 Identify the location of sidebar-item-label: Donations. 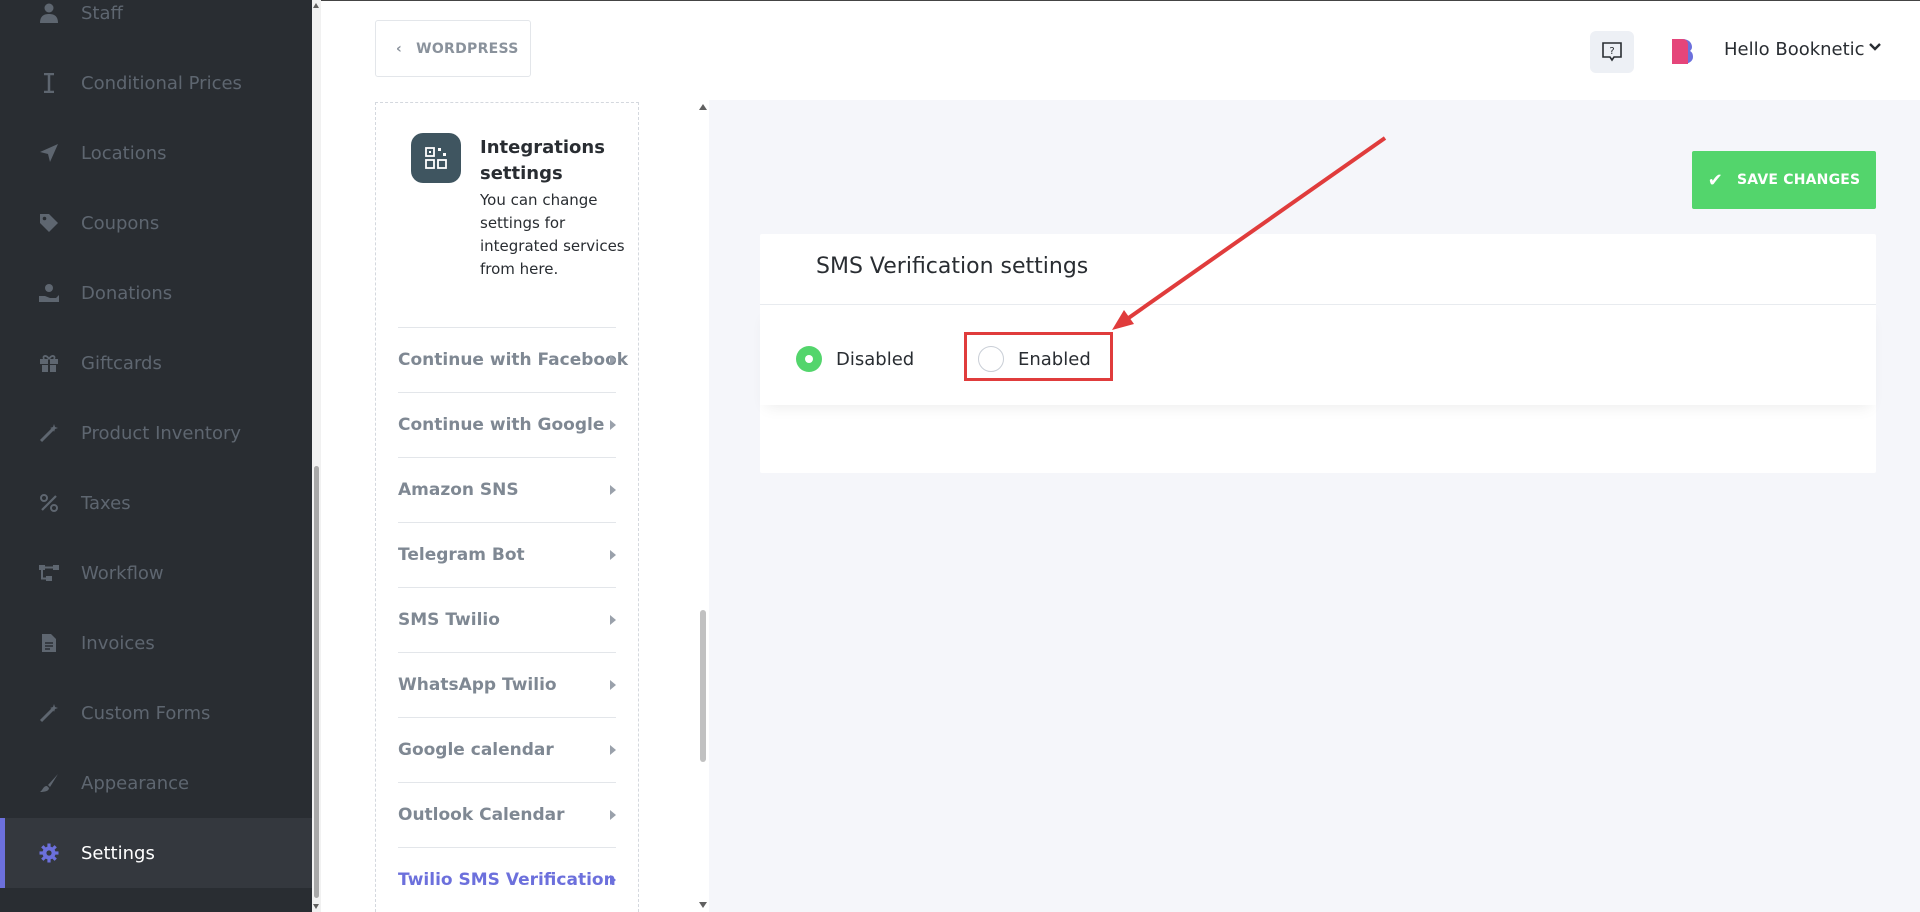
(127, 293).